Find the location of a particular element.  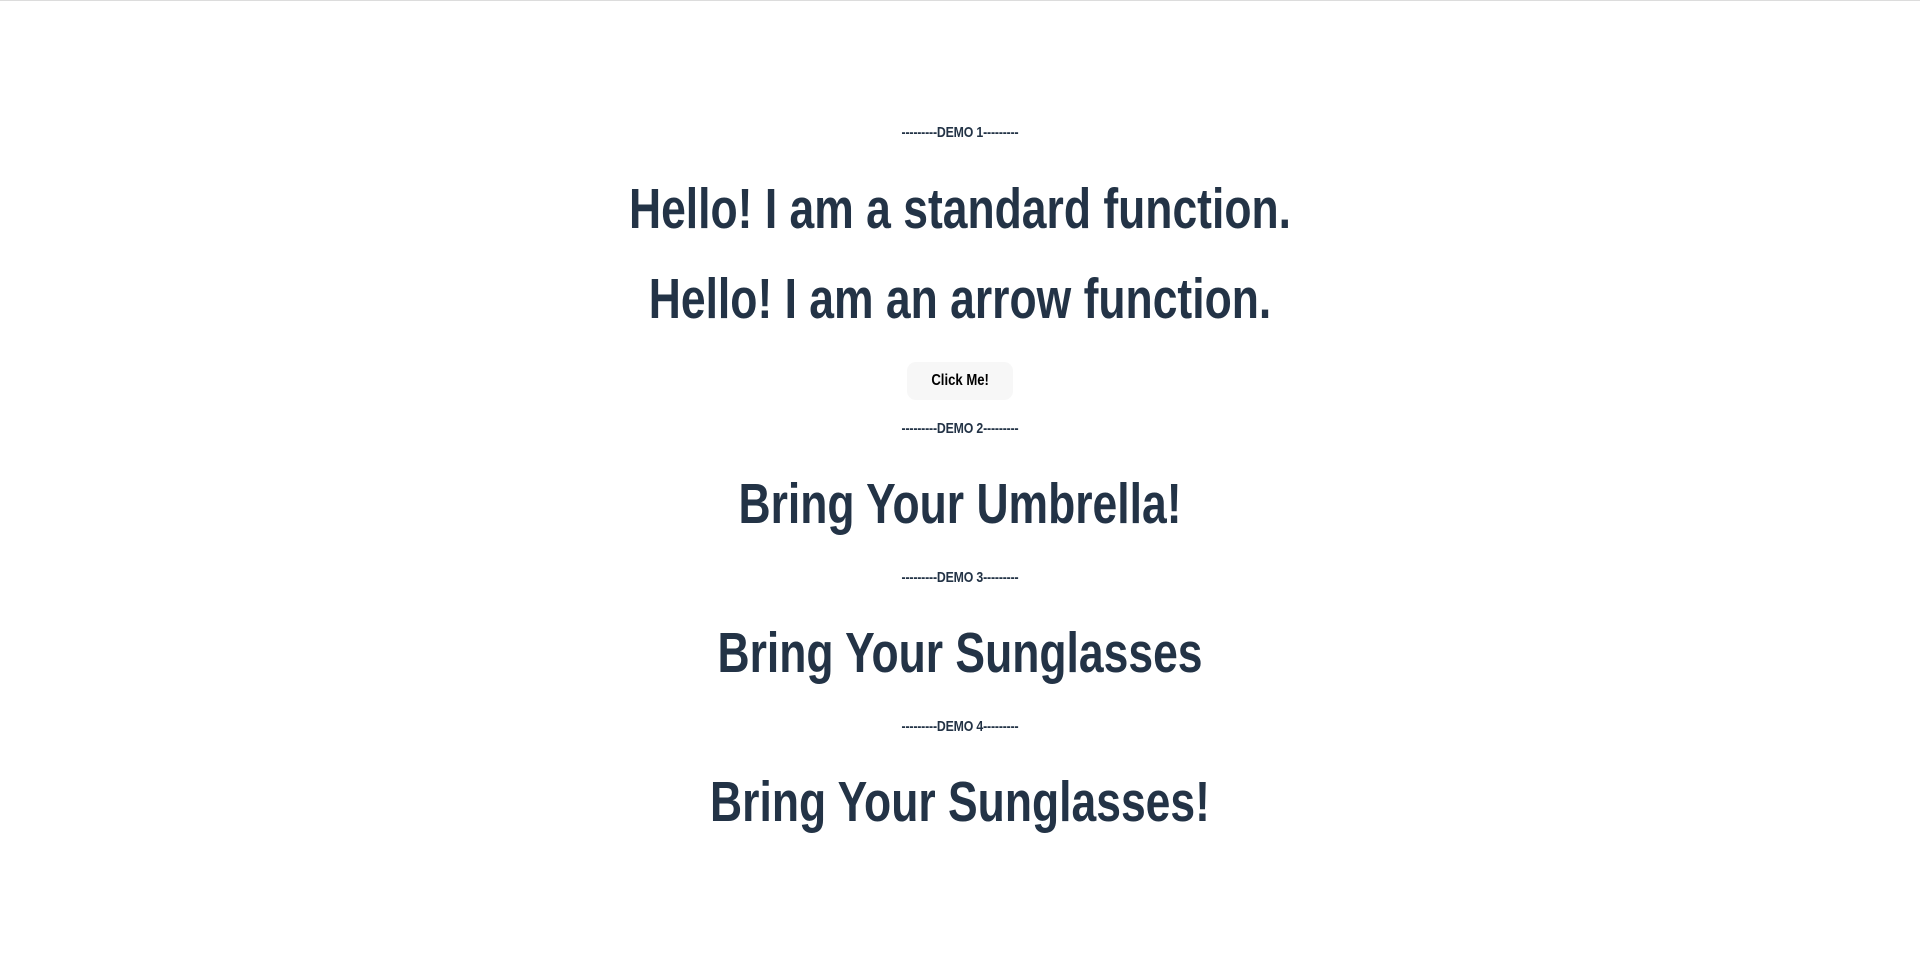

sunglasses-heading: Bring Your Sunglasses is located at coordinates (960, 653).